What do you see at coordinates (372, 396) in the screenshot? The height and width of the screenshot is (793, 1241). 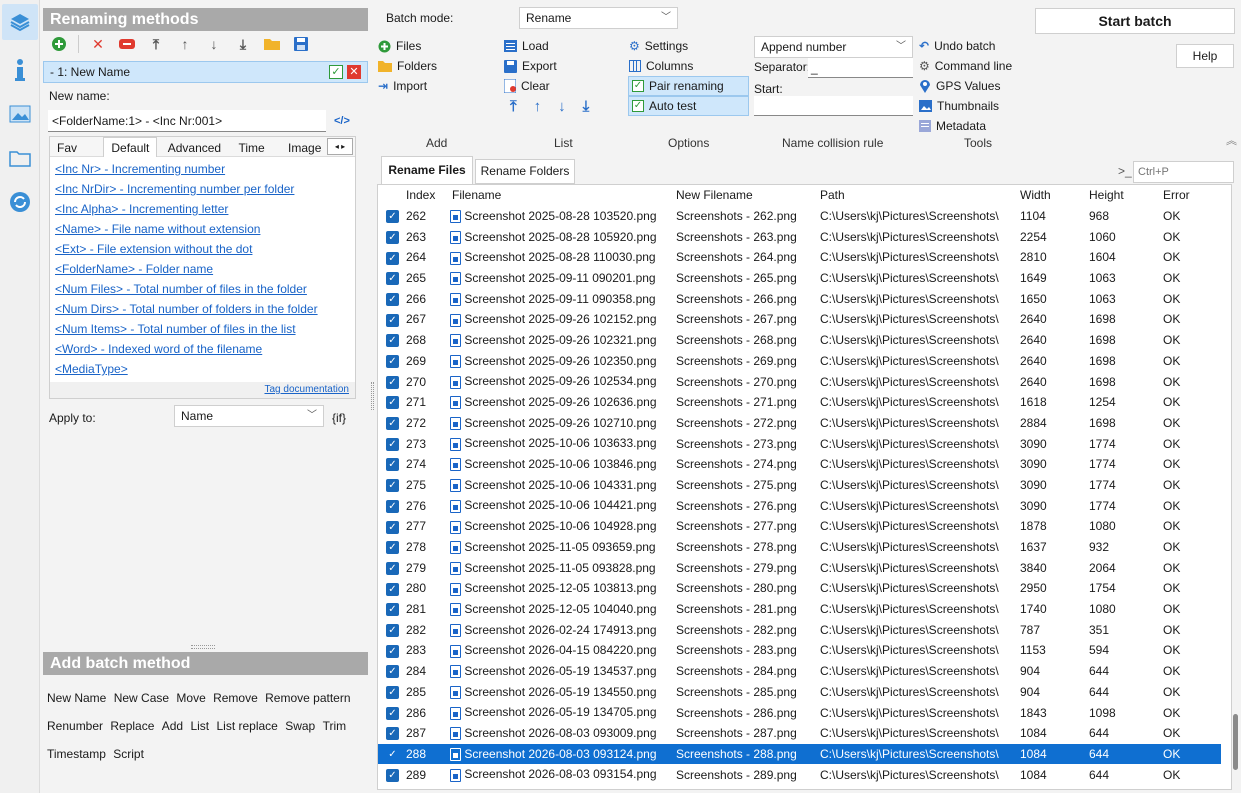 I see `panel-splitter` at bounding box center [372, 396].